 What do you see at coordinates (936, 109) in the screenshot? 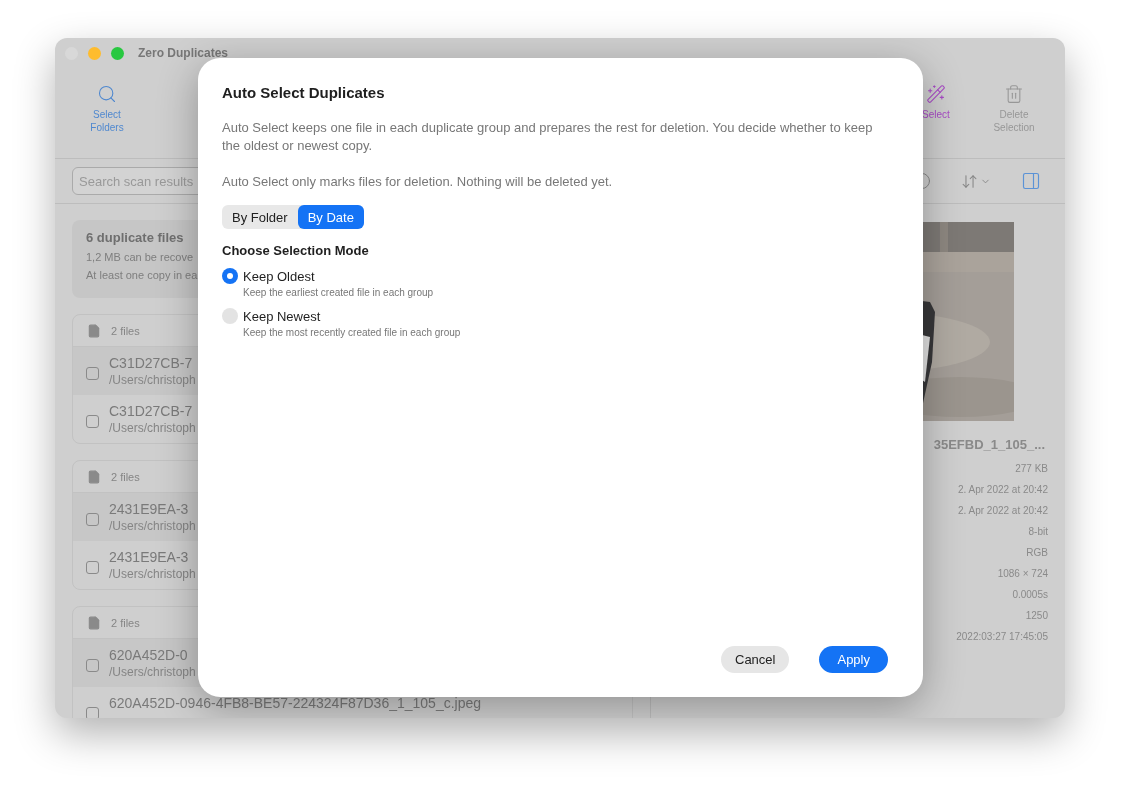
I see `toolbar-button: Select` at bounding box center [936, 109].